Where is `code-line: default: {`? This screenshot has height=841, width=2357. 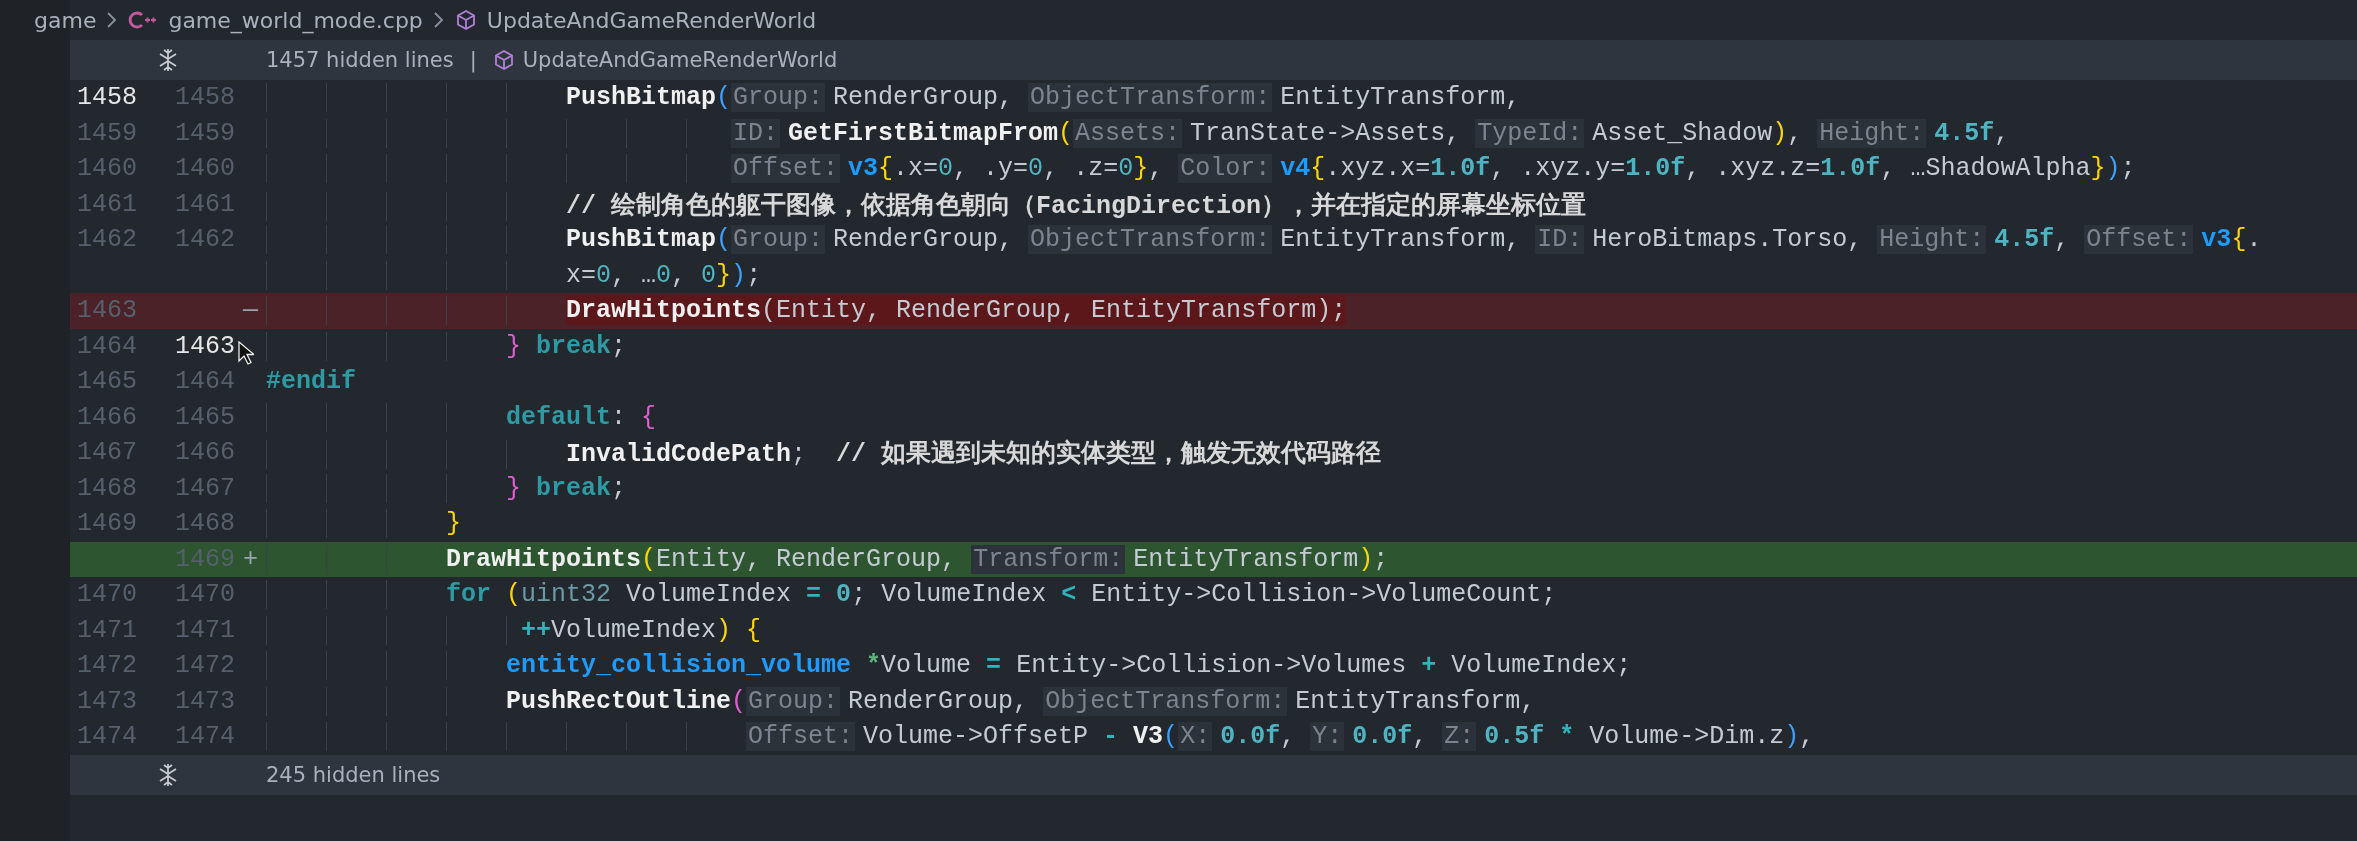 code-line: default: { is located at coordinates (581, 417).